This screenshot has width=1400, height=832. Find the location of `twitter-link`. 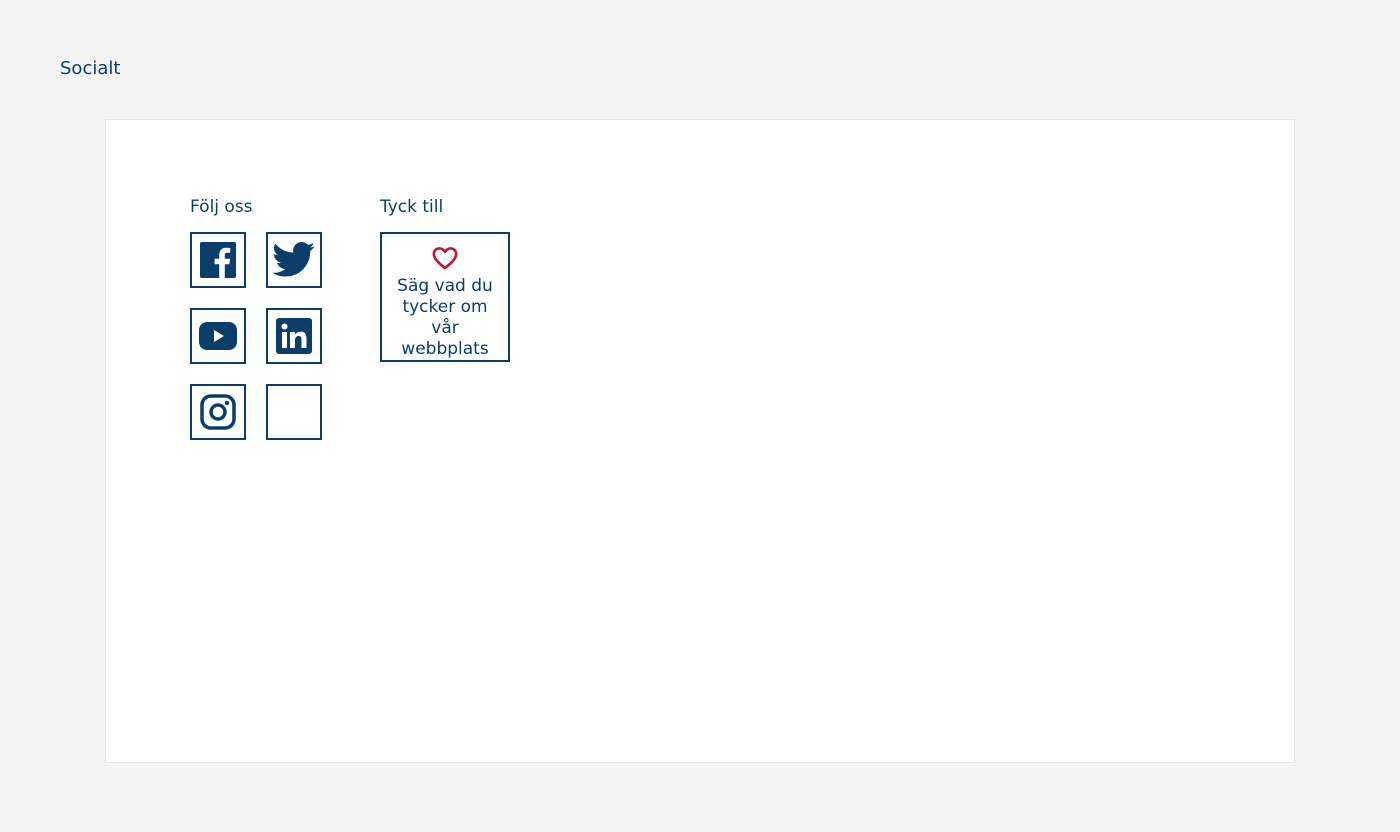

twitter-link is located at coordinates (294, 260).